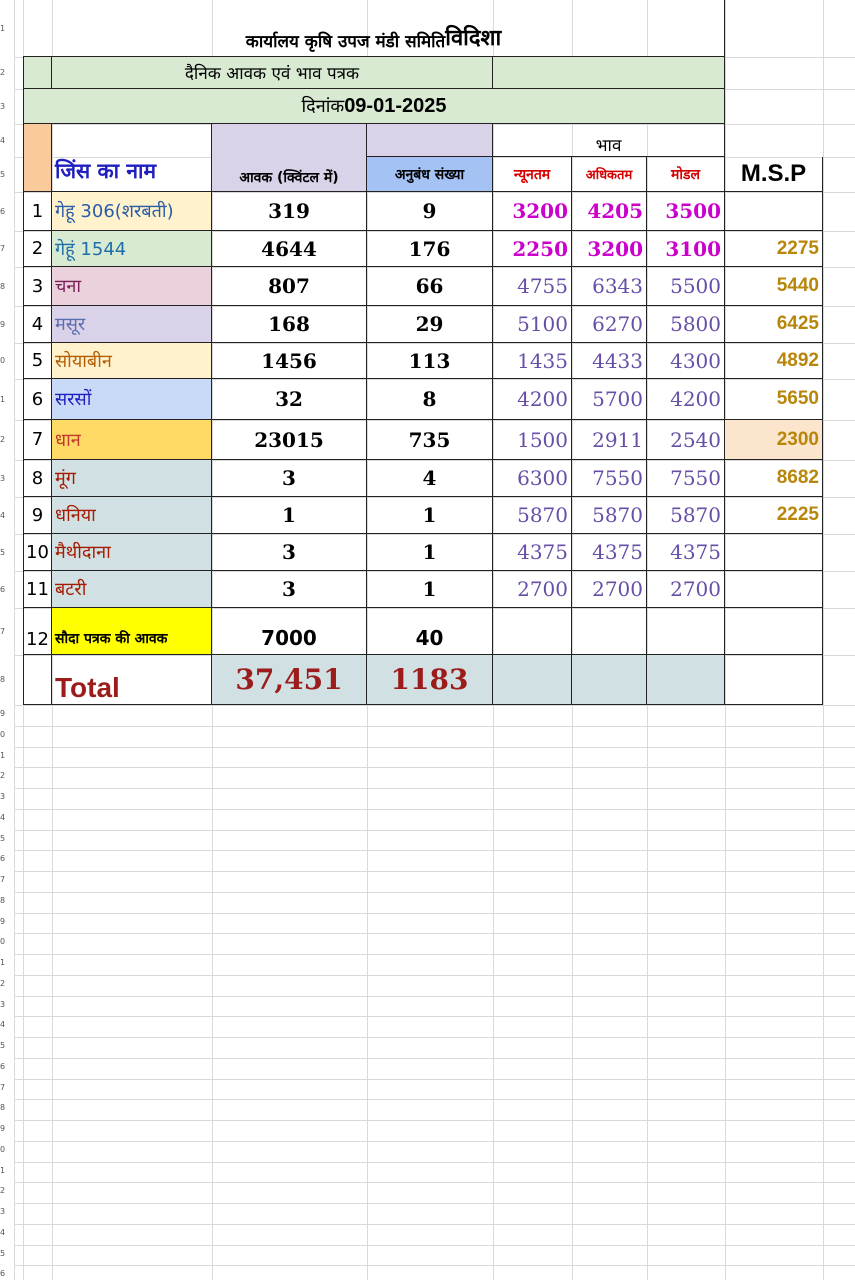 This screenshot has width=855, height=1280. I want to click on row-serial: 7, so click(37, 440).